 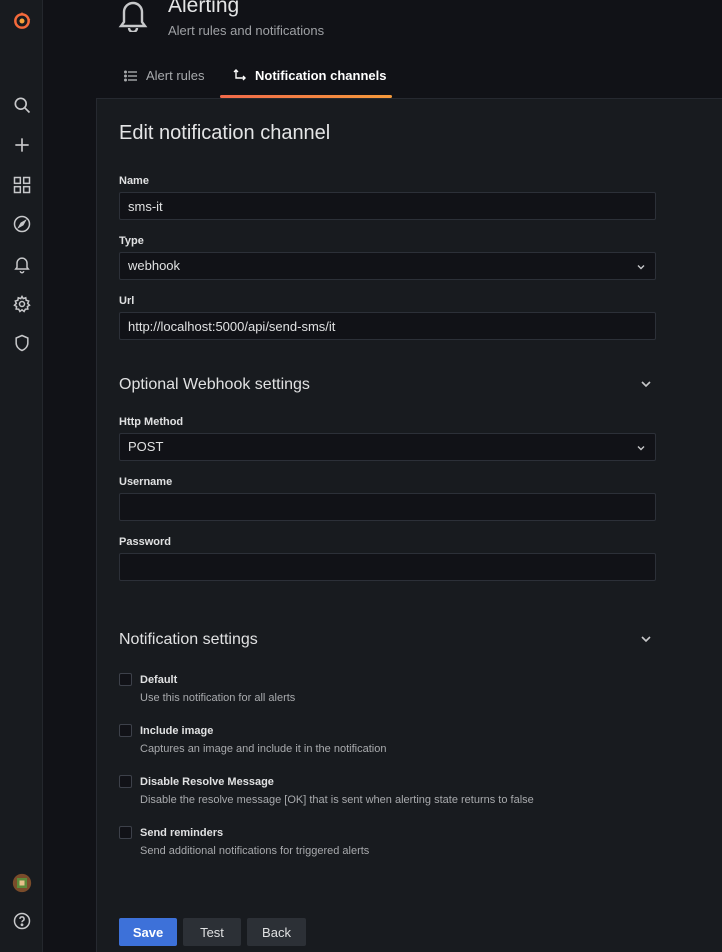 What do you see at coordinates (239, 75) in the screenshot?
I see `share-icon` at bounding box center [239, 75].